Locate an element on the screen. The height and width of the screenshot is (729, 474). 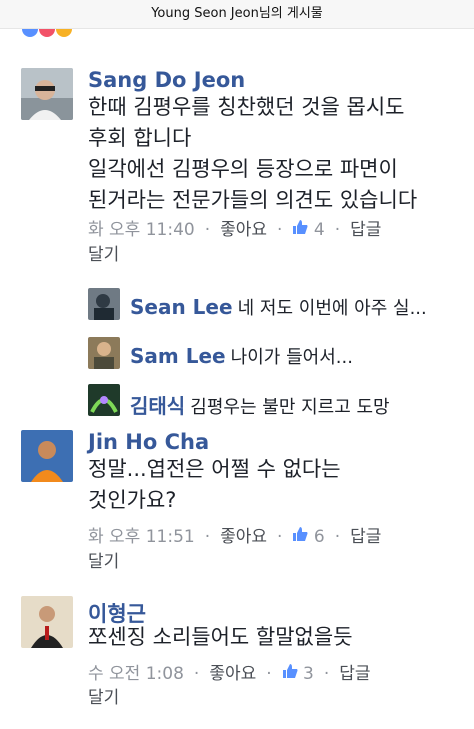
comment-text-line: 한때 김평우를 칭찬했던 것을 몹시도 is located at coordinates (246, 107).